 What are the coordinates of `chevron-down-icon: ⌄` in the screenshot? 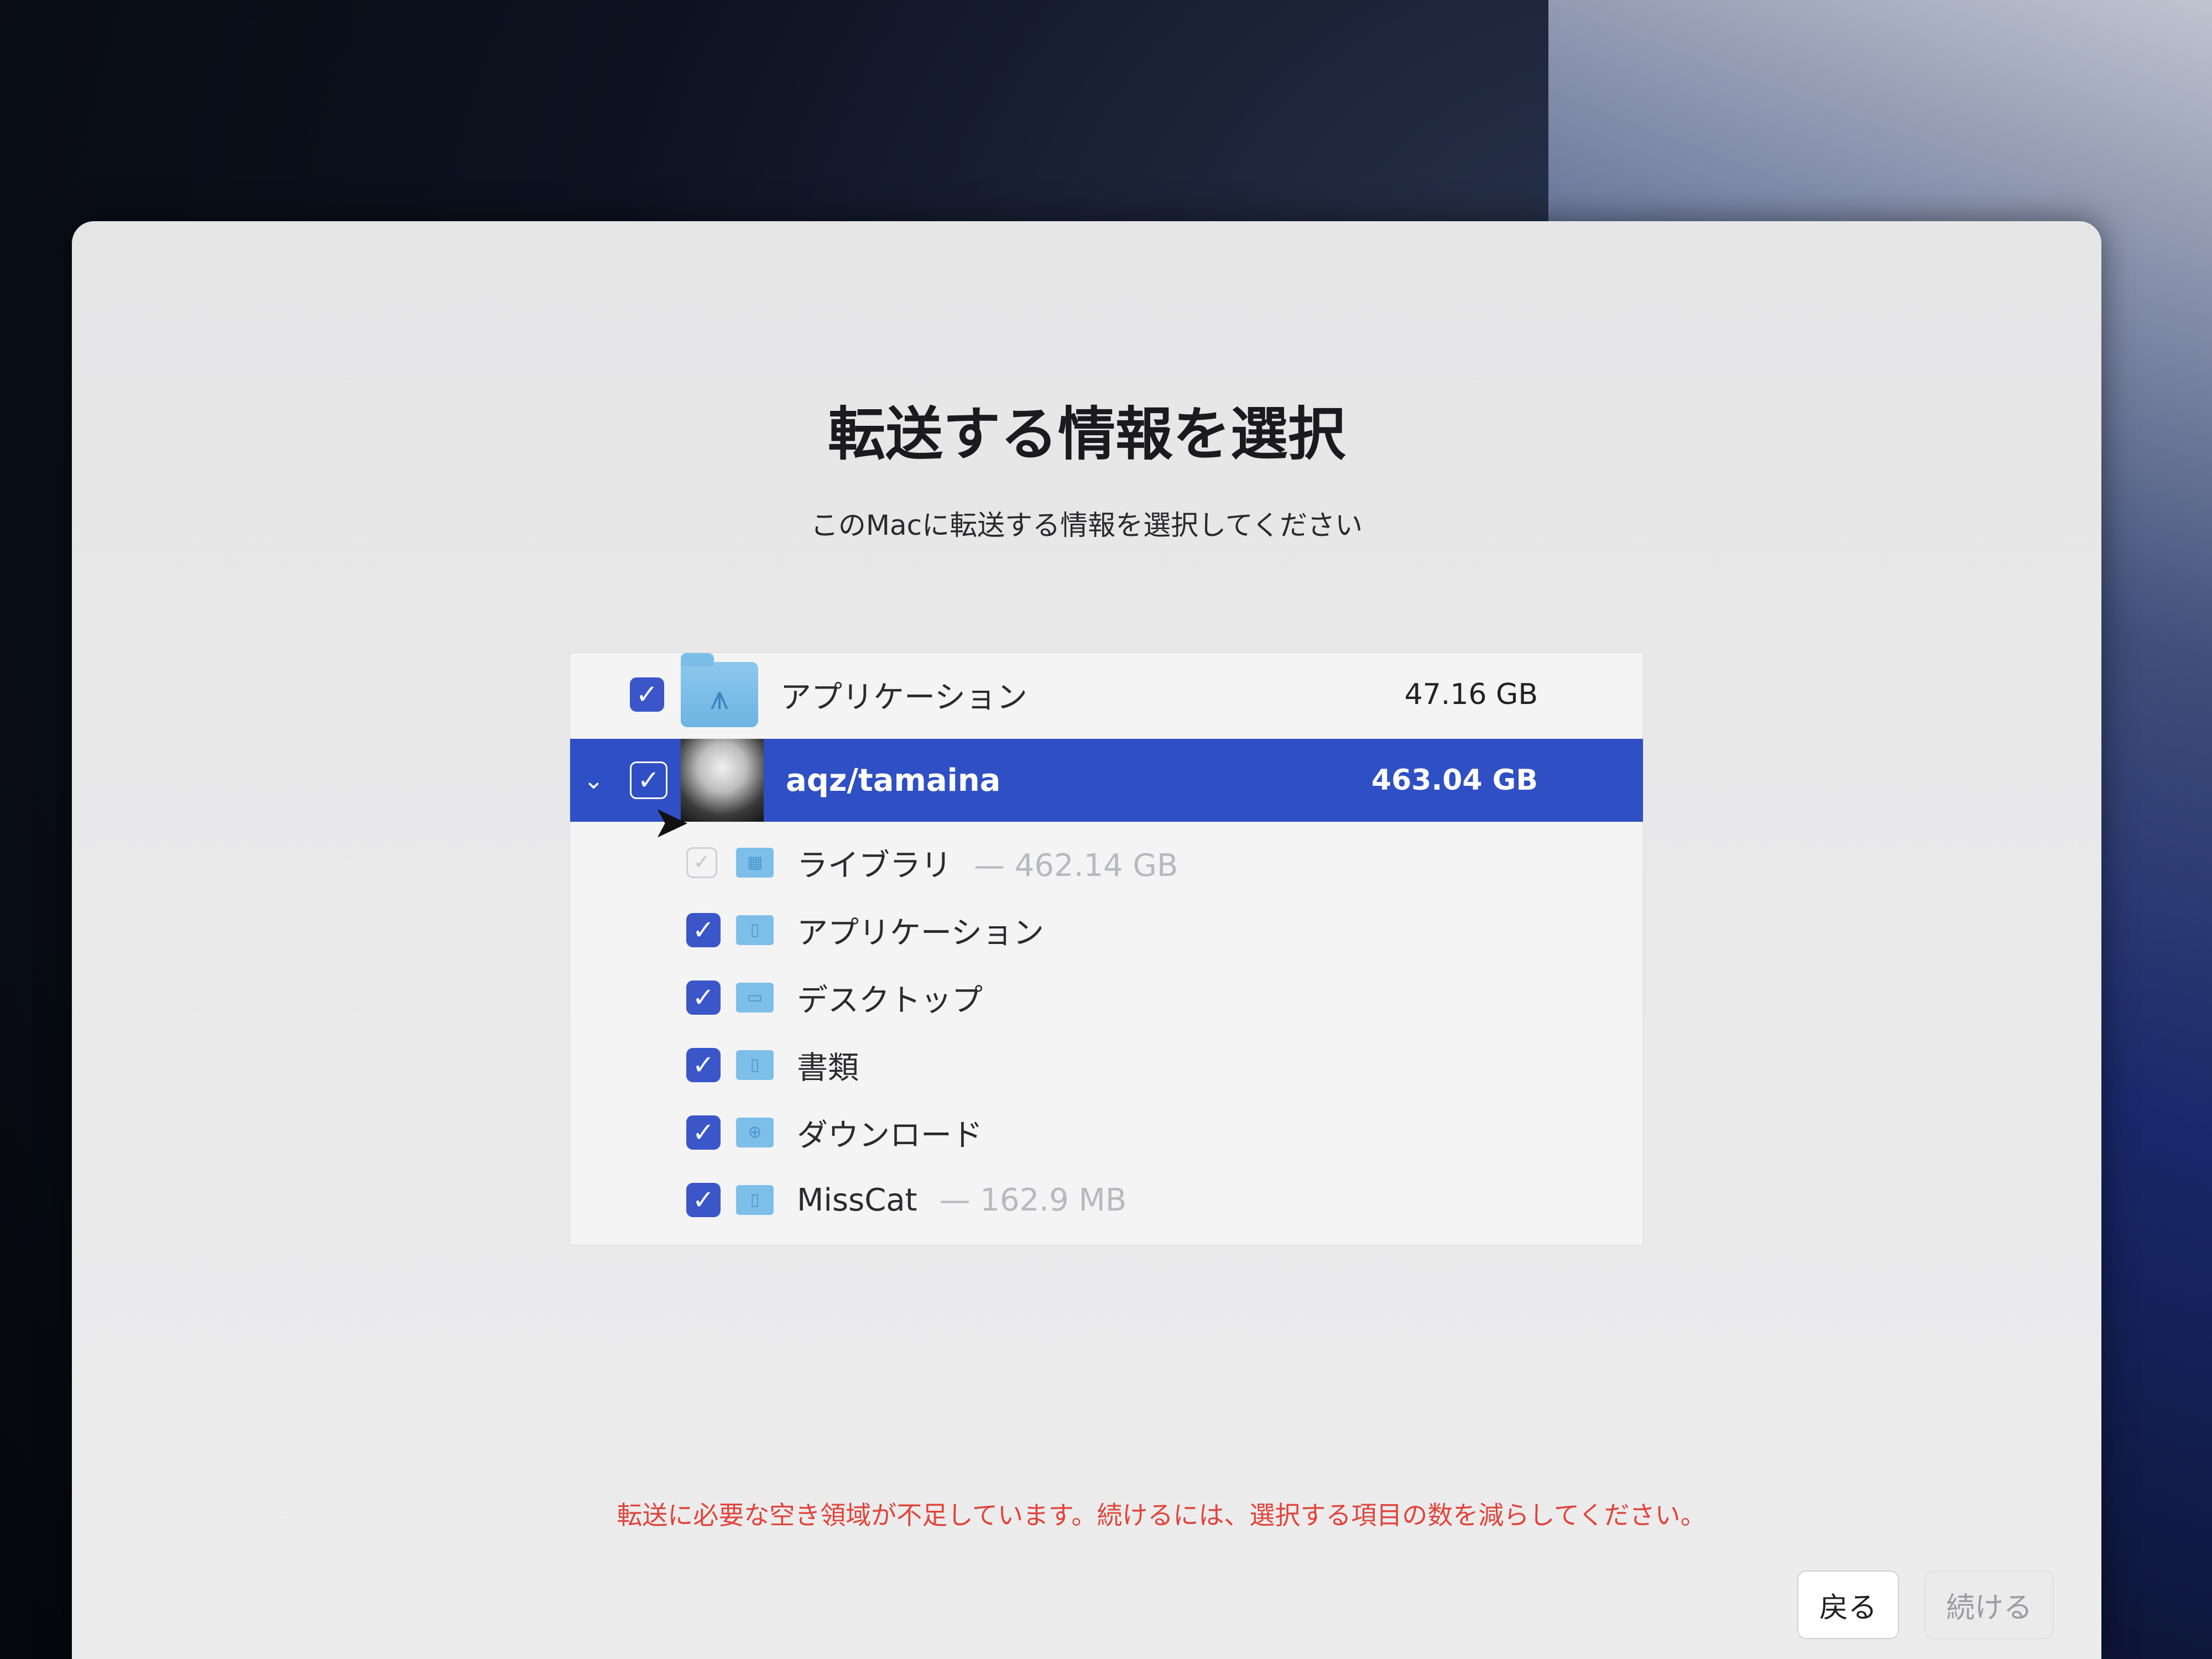 It's located at (594, 780).